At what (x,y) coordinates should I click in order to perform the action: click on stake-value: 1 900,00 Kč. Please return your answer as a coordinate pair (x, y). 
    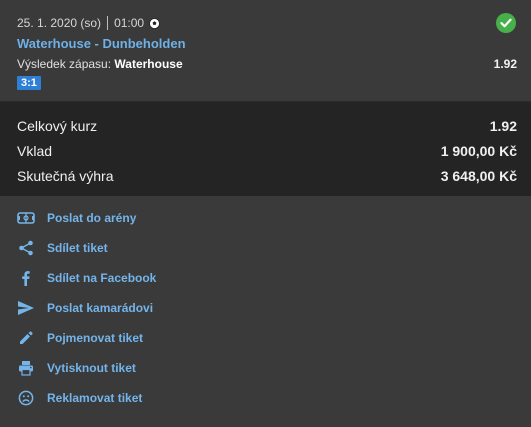
    Looking at the image, I should click on (478, 151).